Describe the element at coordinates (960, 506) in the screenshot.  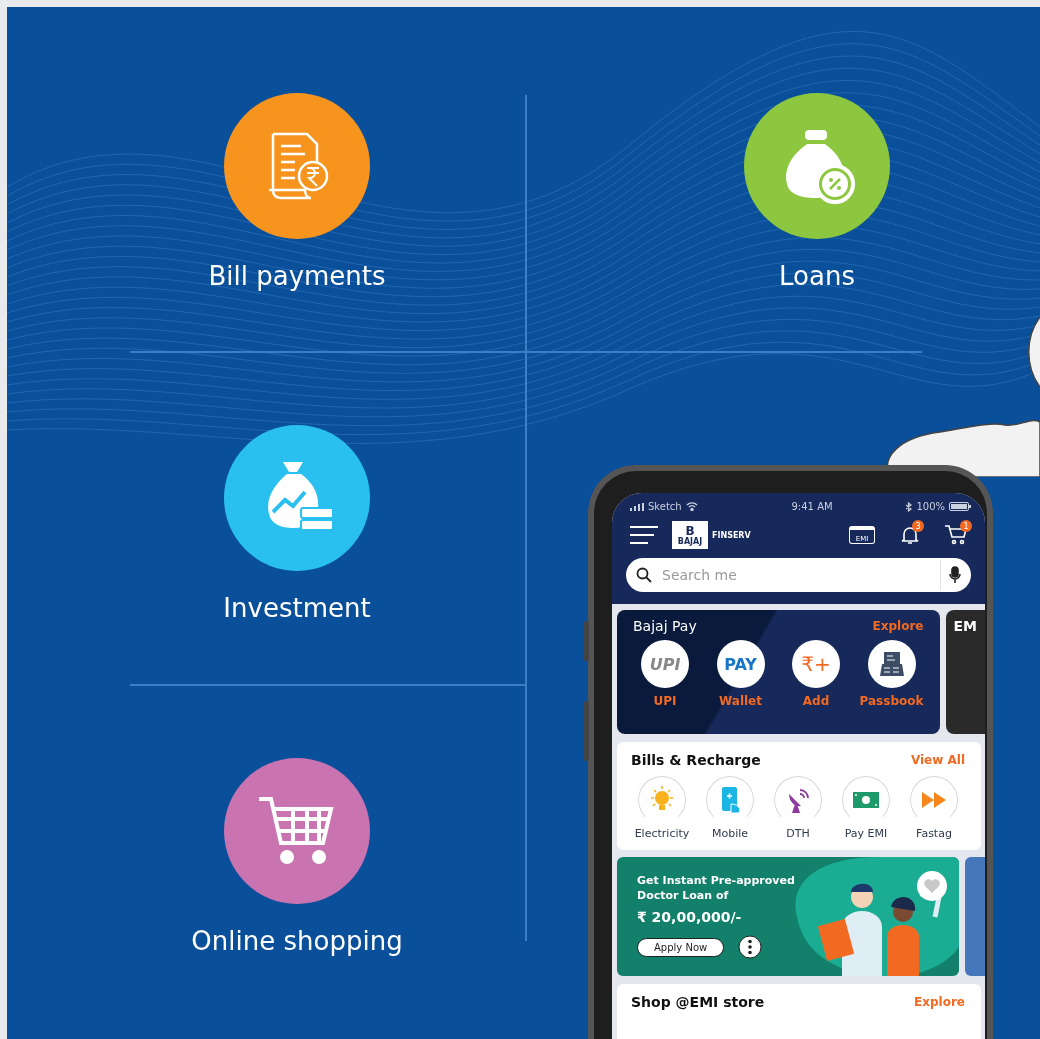
I see `battery-icon` at that location.